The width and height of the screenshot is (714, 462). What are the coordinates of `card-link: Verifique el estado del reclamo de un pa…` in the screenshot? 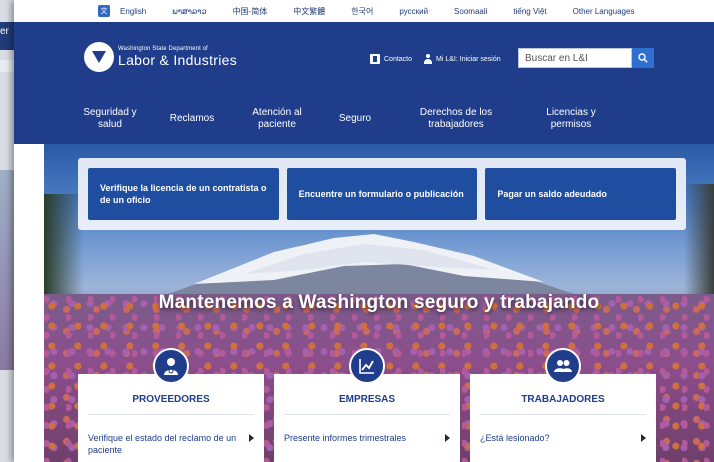 It's located at (171, 444).